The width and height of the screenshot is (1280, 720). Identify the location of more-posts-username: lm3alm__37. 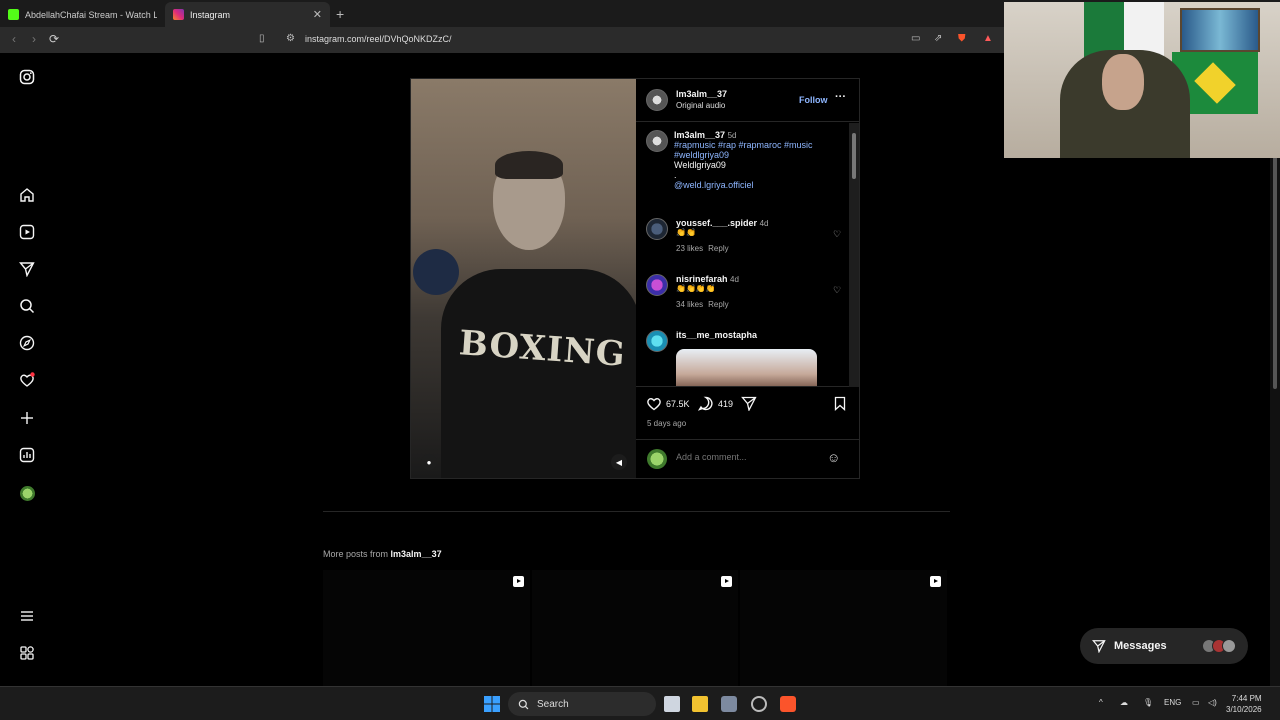
(416, 554).